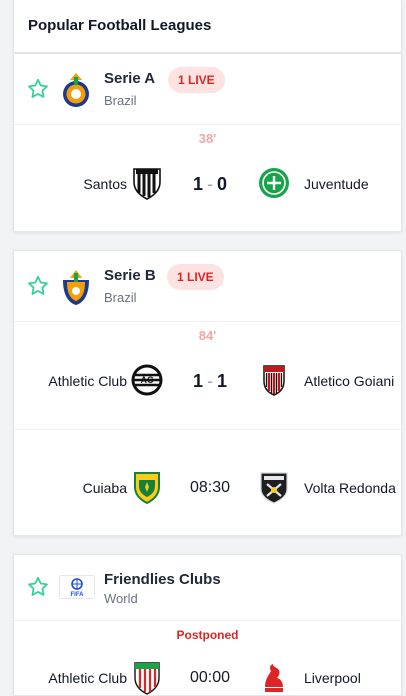 The image size is (406, 696). Describe the element at coordinates (130, 275) in the screenshot. I see `league-name: Serie B` at that location.